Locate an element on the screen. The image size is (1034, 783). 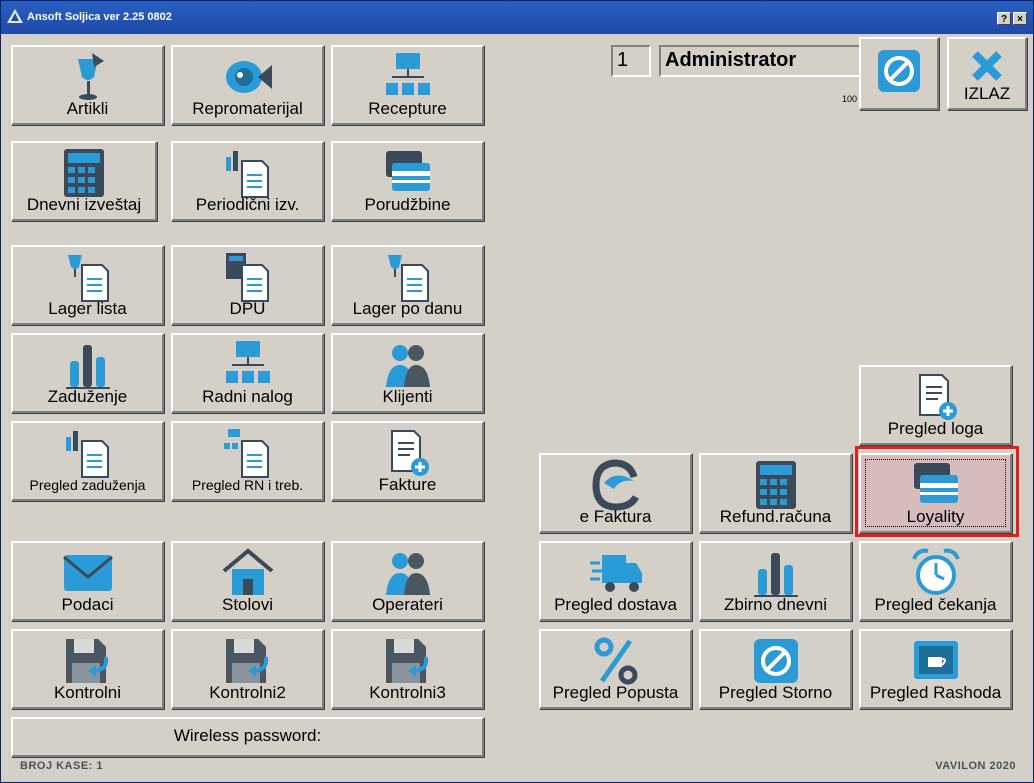
close-window-button: × is located at coordinates (1020, 18).